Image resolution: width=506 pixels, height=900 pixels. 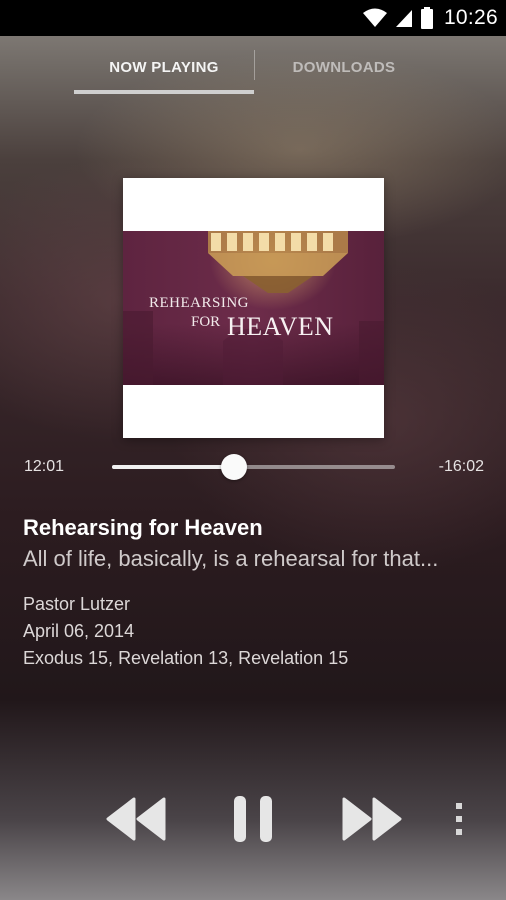 What do you see at coordinates (470, 17) in the screenshot?
I see `status-time: 10:26` at bounding box center [470, 17].